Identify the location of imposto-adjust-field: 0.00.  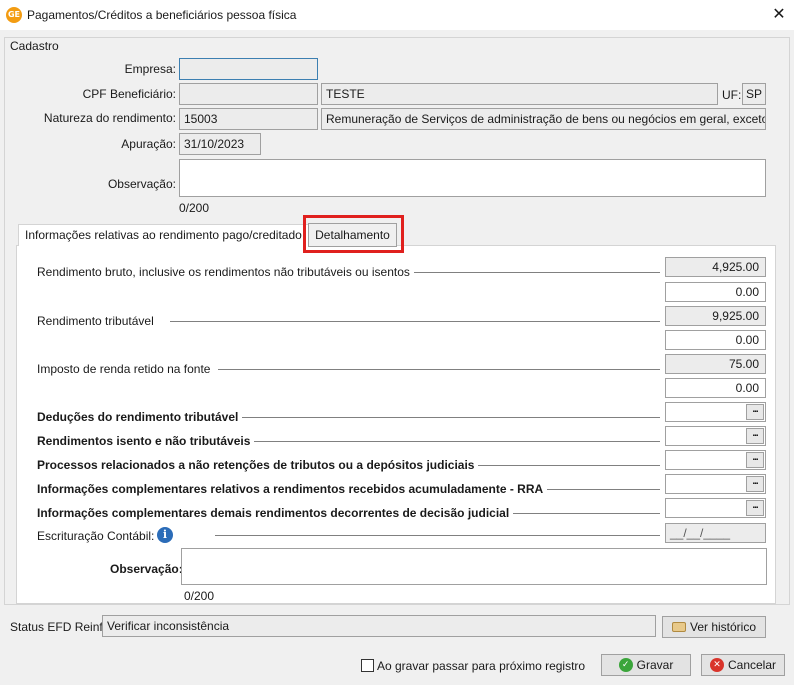
(715, 388).